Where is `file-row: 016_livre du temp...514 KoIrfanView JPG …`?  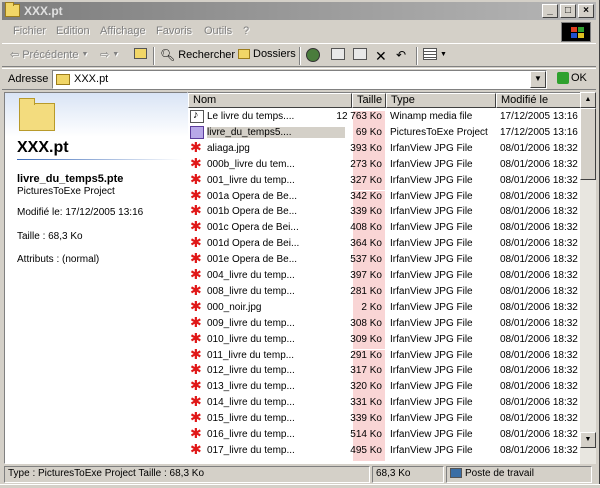
file-row: 016_livre du temp...514 KoIrfanView JPG … is located at coordinates (384, 436).